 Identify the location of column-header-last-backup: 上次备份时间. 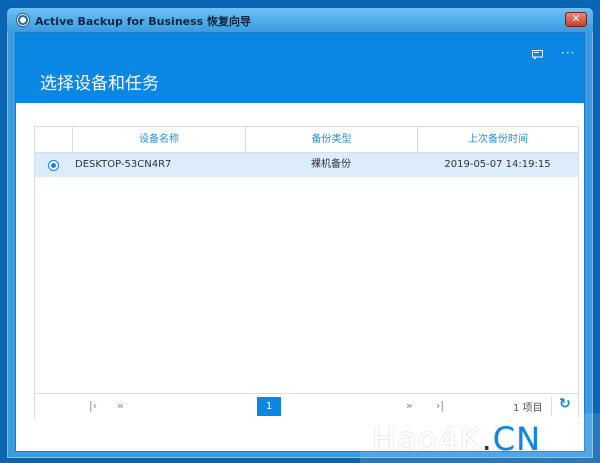
(497, 139).